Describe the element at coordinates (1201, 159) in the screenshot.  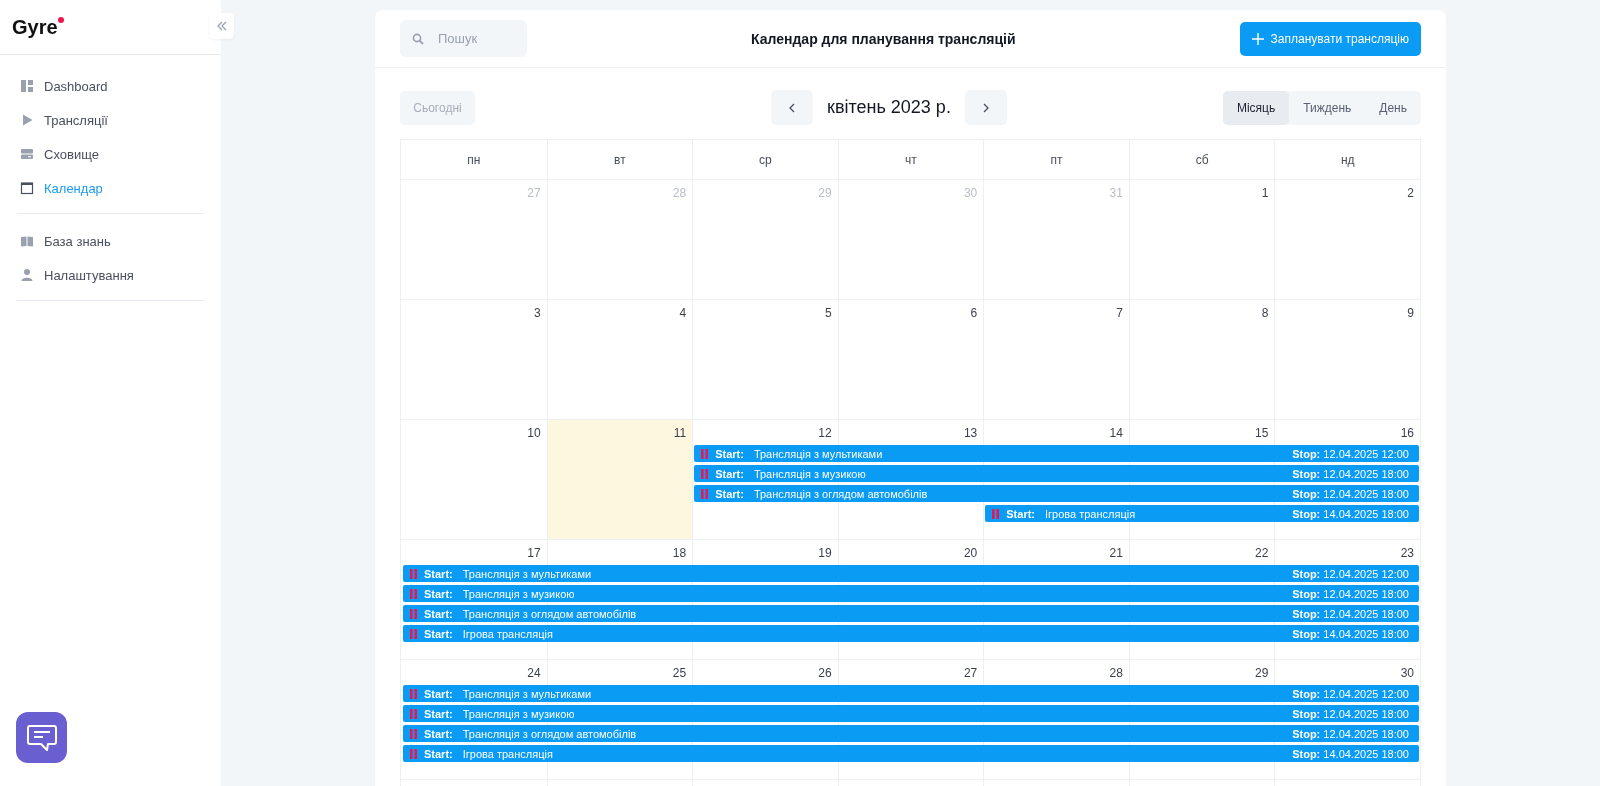
I see `weekday-header: сб` at that location.